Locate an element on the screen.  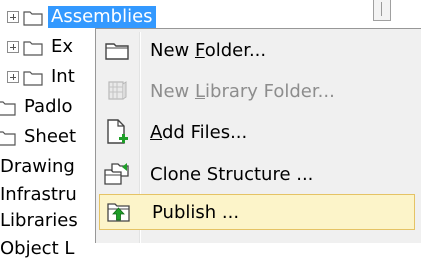
tree-item-label: Libraries is located at coordinates (39, 220).